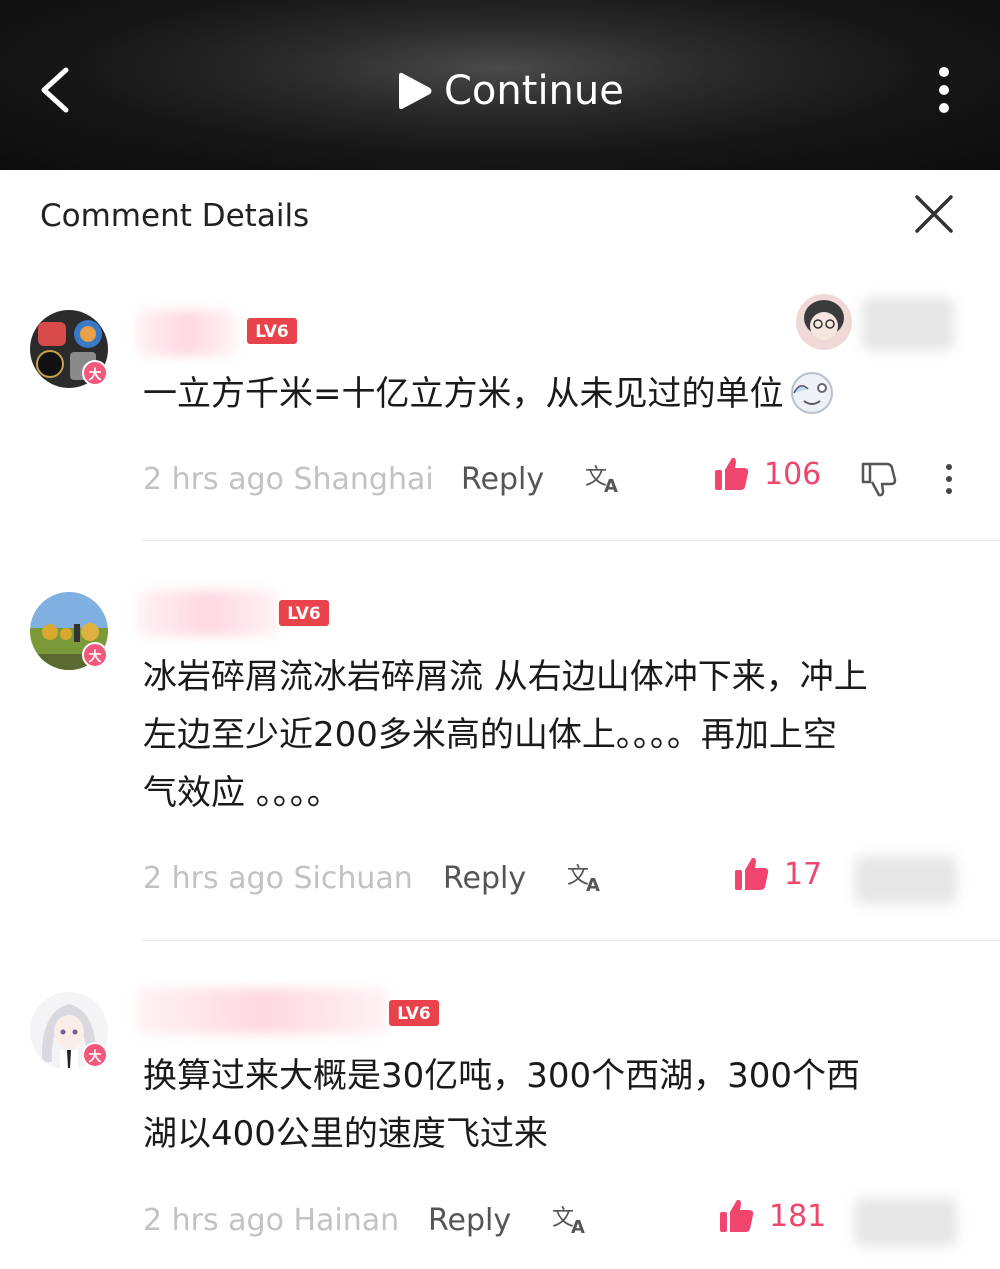 This screenshot has width=1000, height=1269. Describe the element at coordinates (502, 1076) in the screenshot. I see `comment-text-line: 换算过来大概是30亿吨，300个西湖，300个西` at that location.